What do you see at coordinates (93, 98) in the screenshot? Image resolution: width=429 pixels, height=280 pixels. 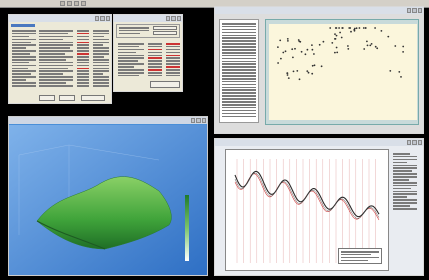 I see `cancel-button` at bounding box center [93, 98].